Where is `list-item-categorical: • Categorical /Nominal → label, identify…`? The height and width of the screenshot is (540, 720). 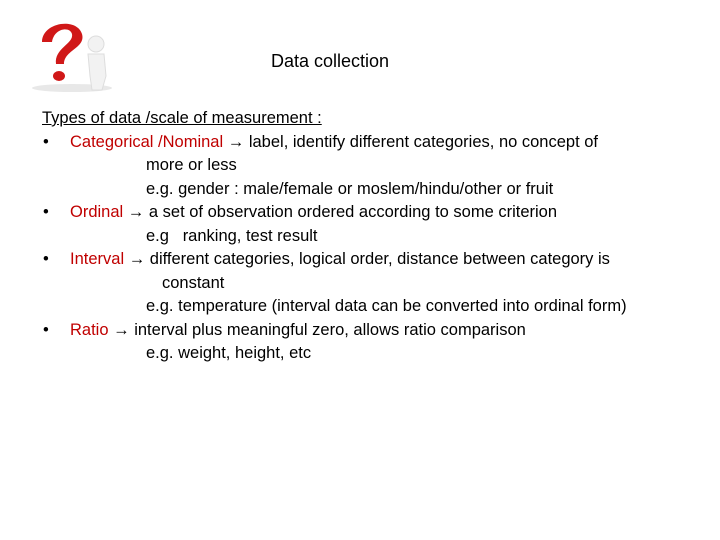
list-item-categorical: • Categorical /Nominal → label, identify… is located at coordinates (372, 143).